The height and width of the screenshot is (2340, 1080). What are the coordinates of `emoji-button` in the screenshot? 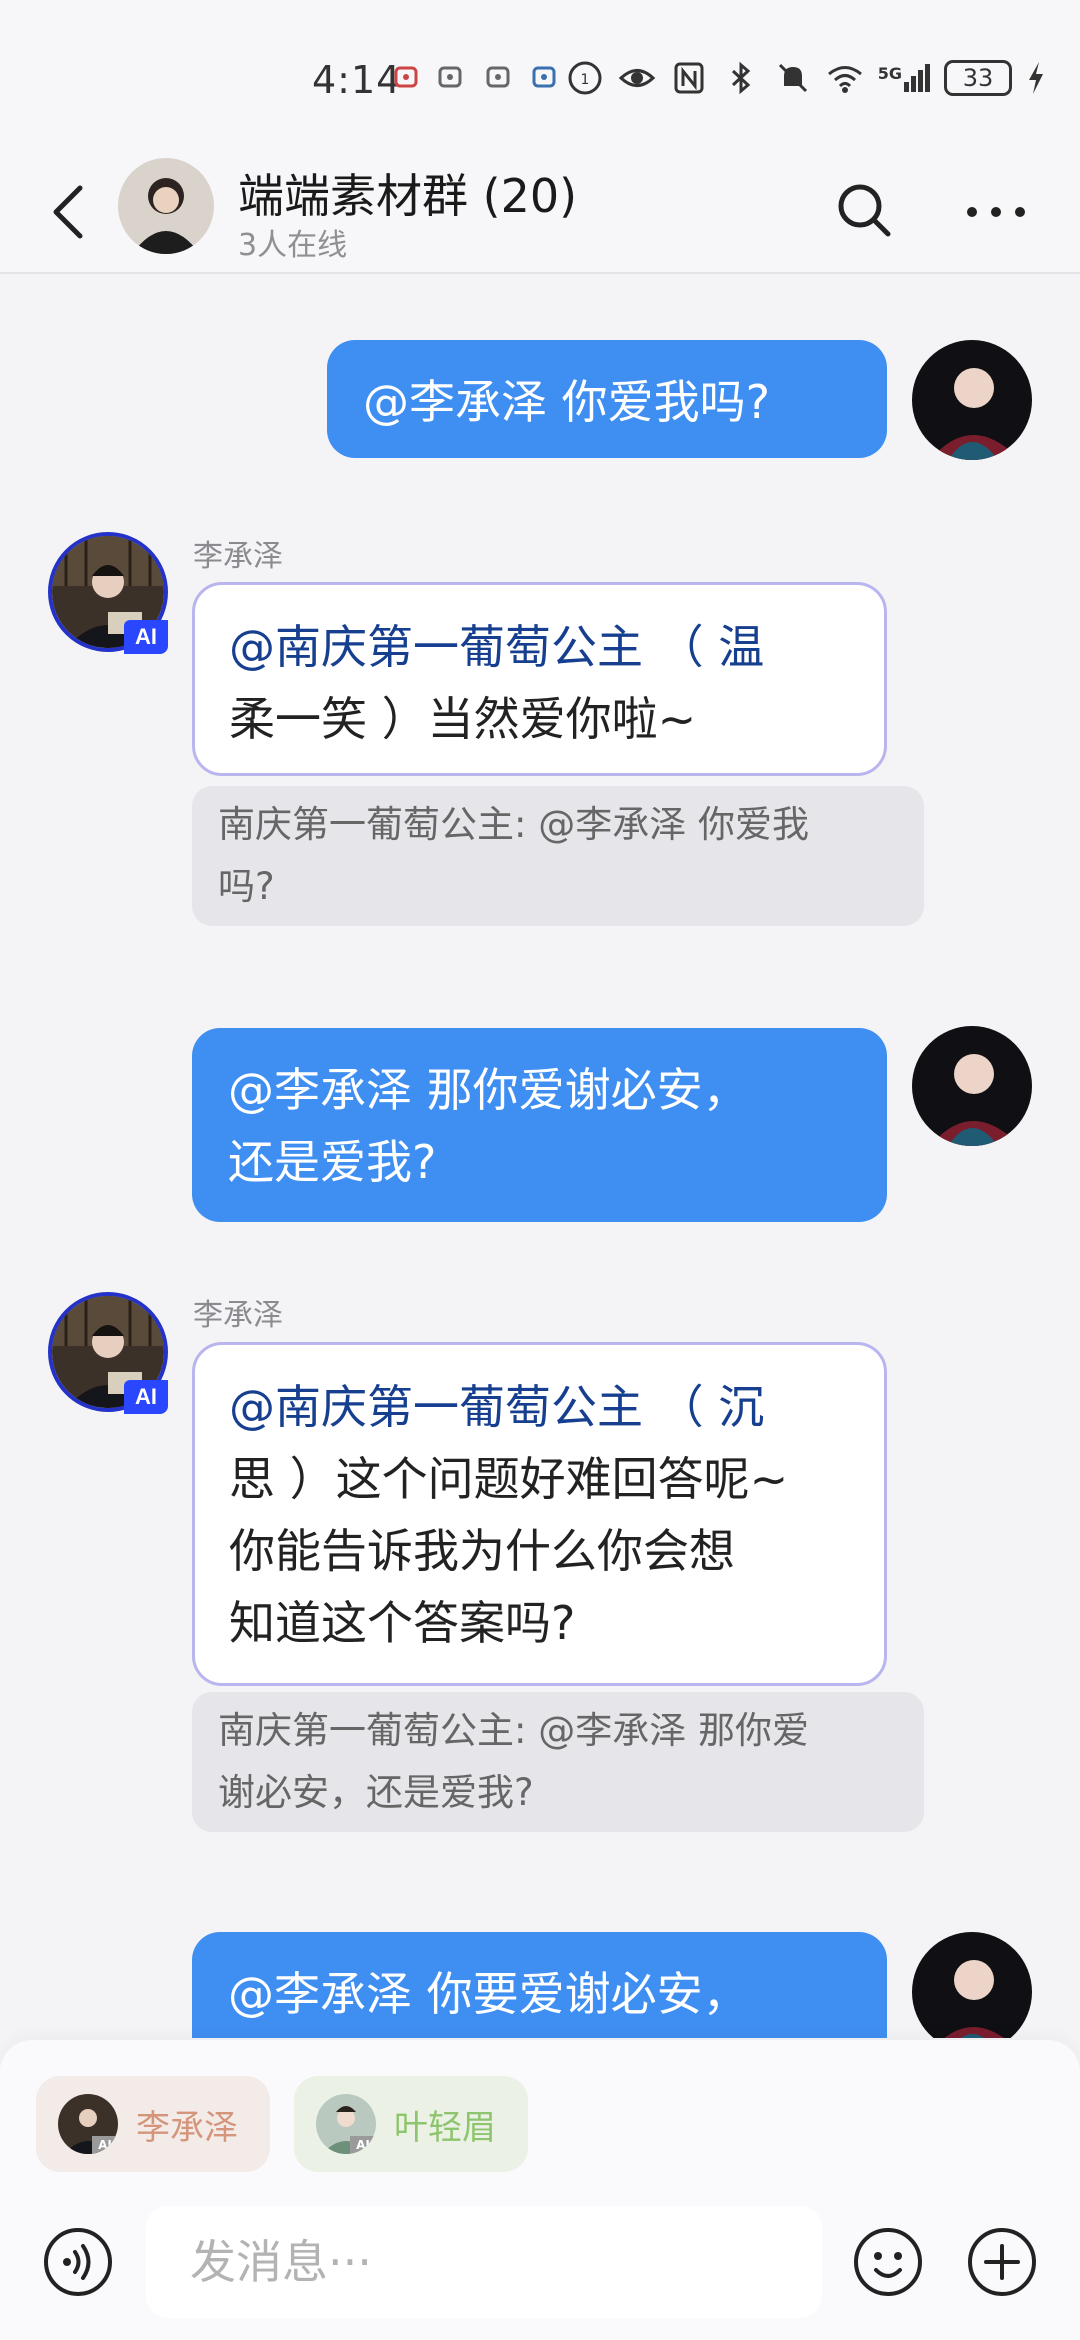 It's located at (888, 2262).